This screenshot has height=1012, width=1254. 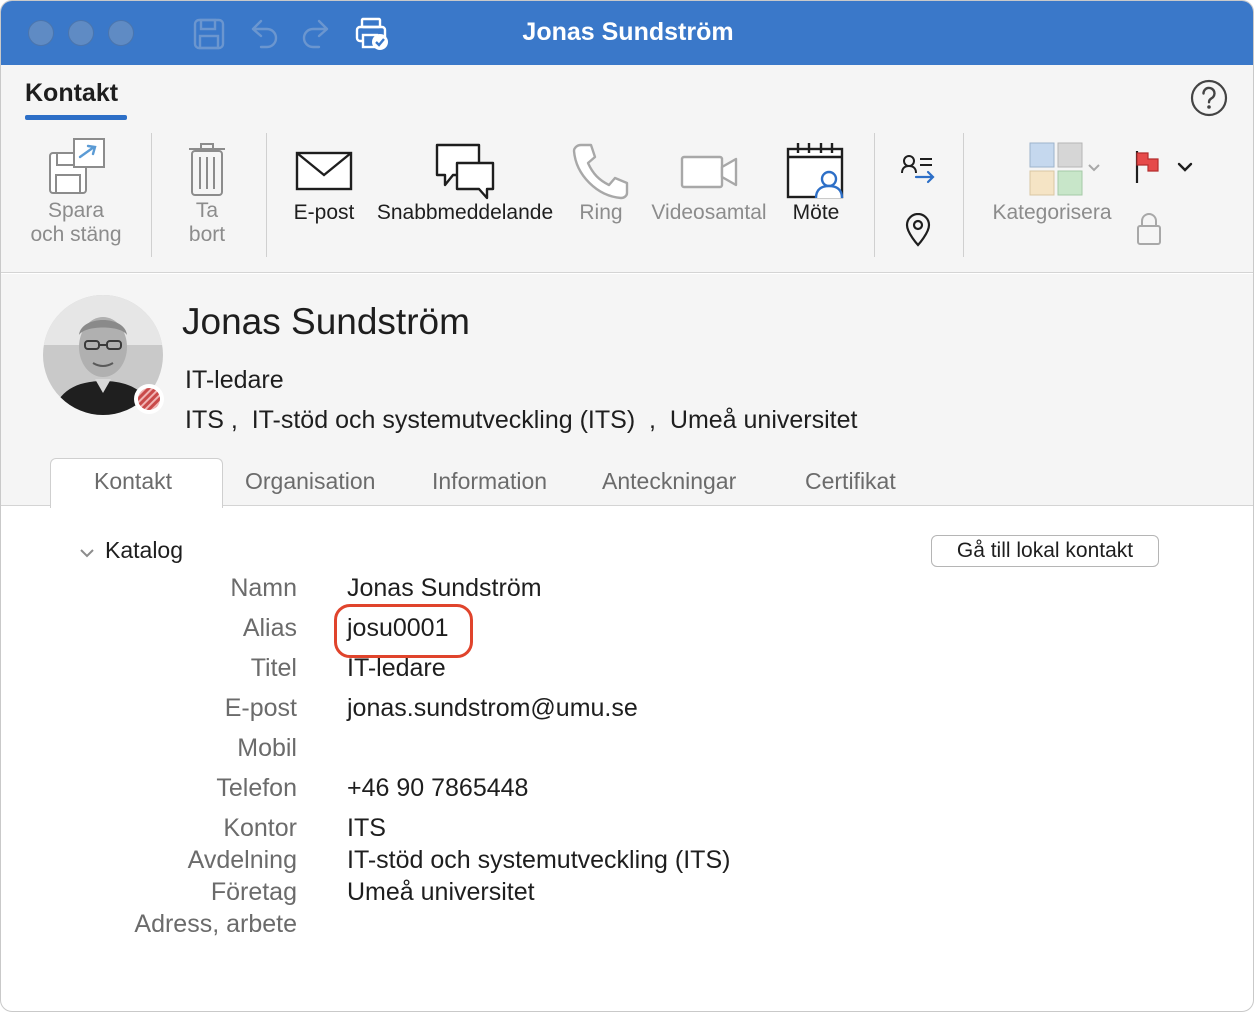 I want to click on categorize-button: Kategorisera, so click(x=1052, y=183).